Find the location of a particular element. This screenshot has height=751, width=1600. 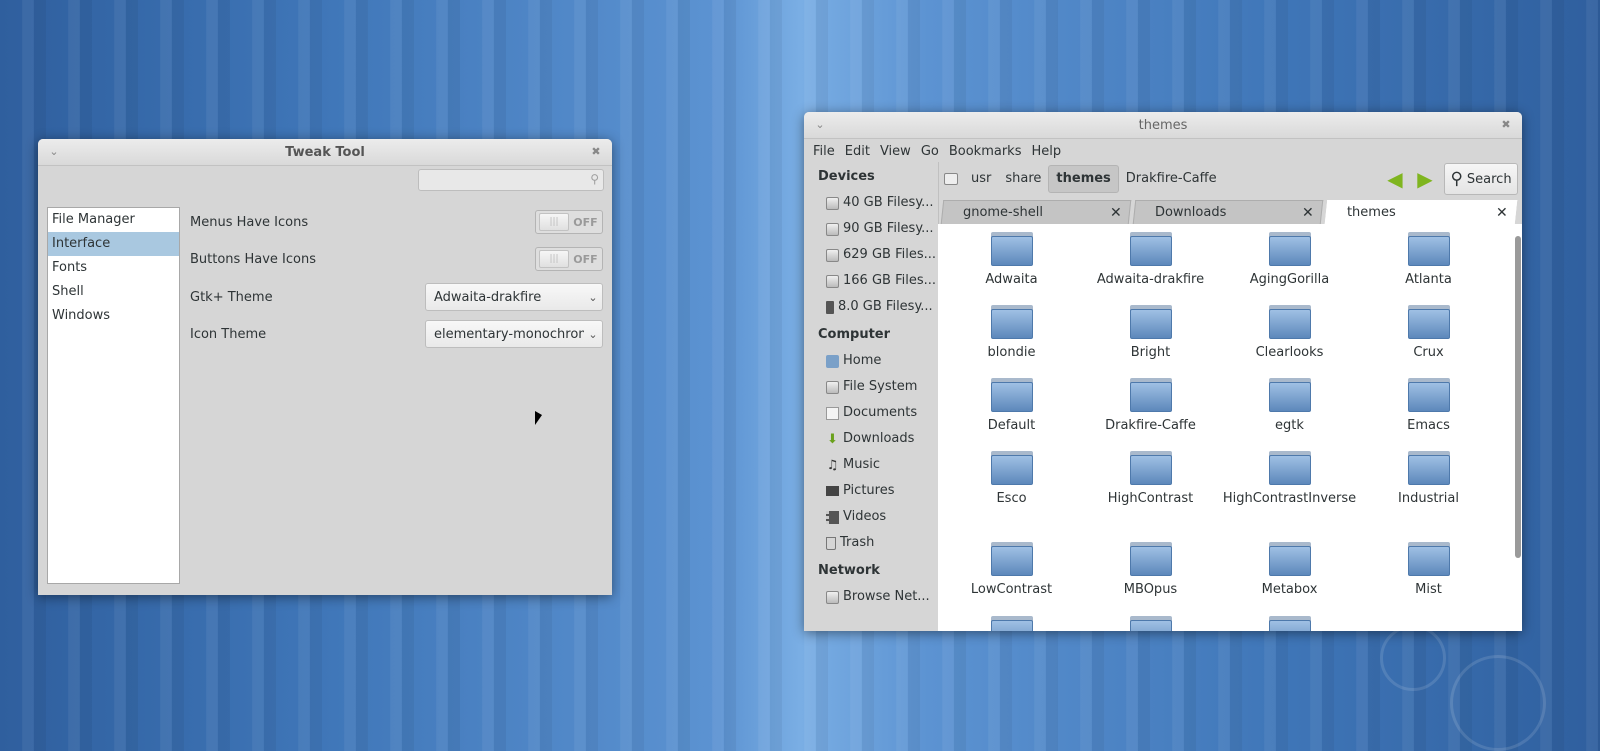

sidebar-item-pictures: Pictures is located at coordinates (871, 491).